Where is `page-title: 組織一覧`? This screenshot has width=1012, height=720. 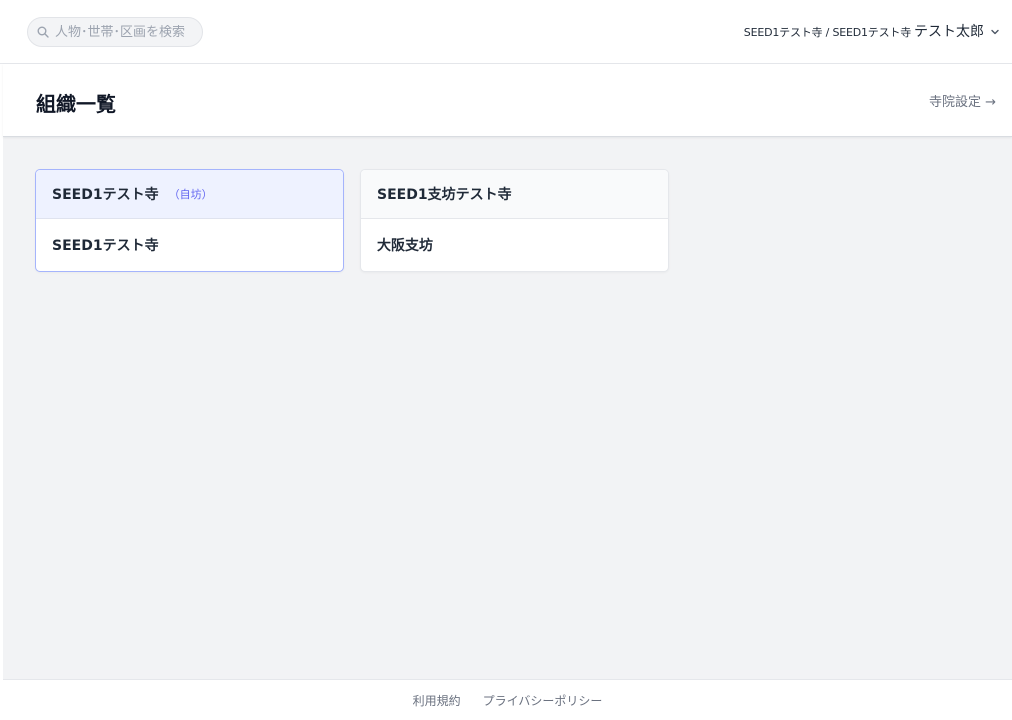
page-title: 組織一覧 is located at coordinates (76, 104).